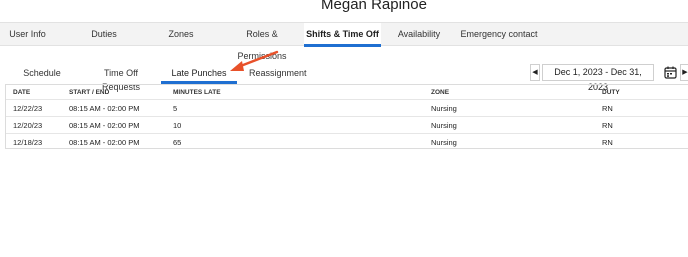  I want to click on cell-minutes-late: 5, so click(175, 108).